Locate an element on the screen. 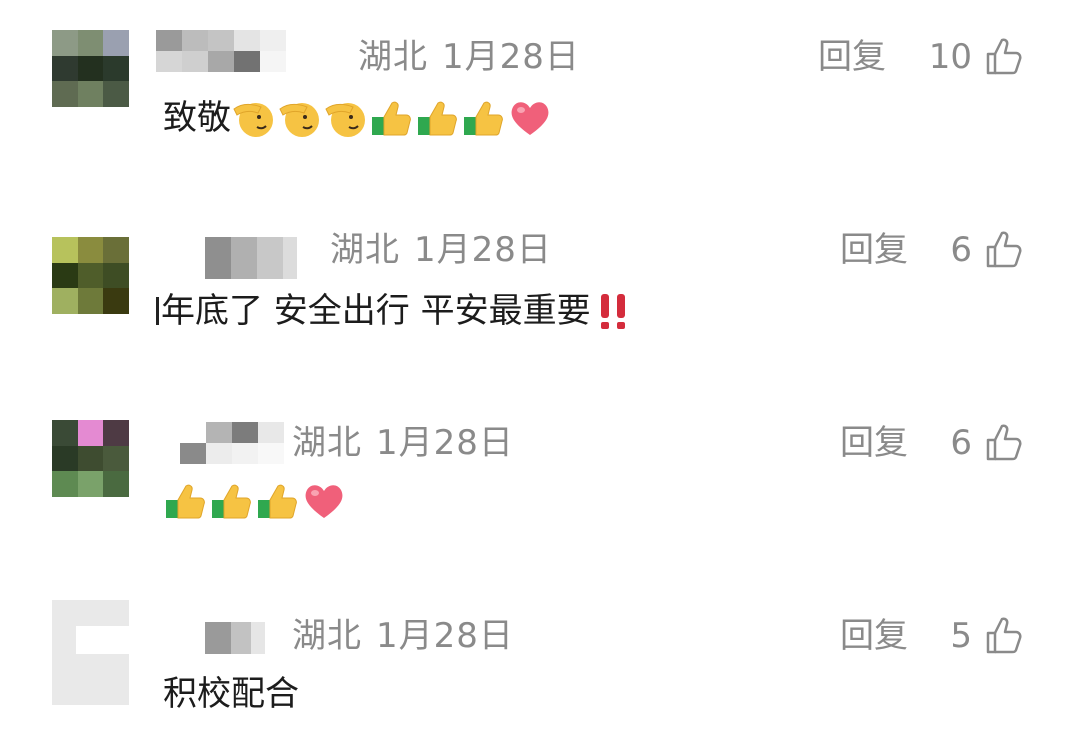 The image size is (1080, 753). like-count: 10 is located at coordinates (950, 57).